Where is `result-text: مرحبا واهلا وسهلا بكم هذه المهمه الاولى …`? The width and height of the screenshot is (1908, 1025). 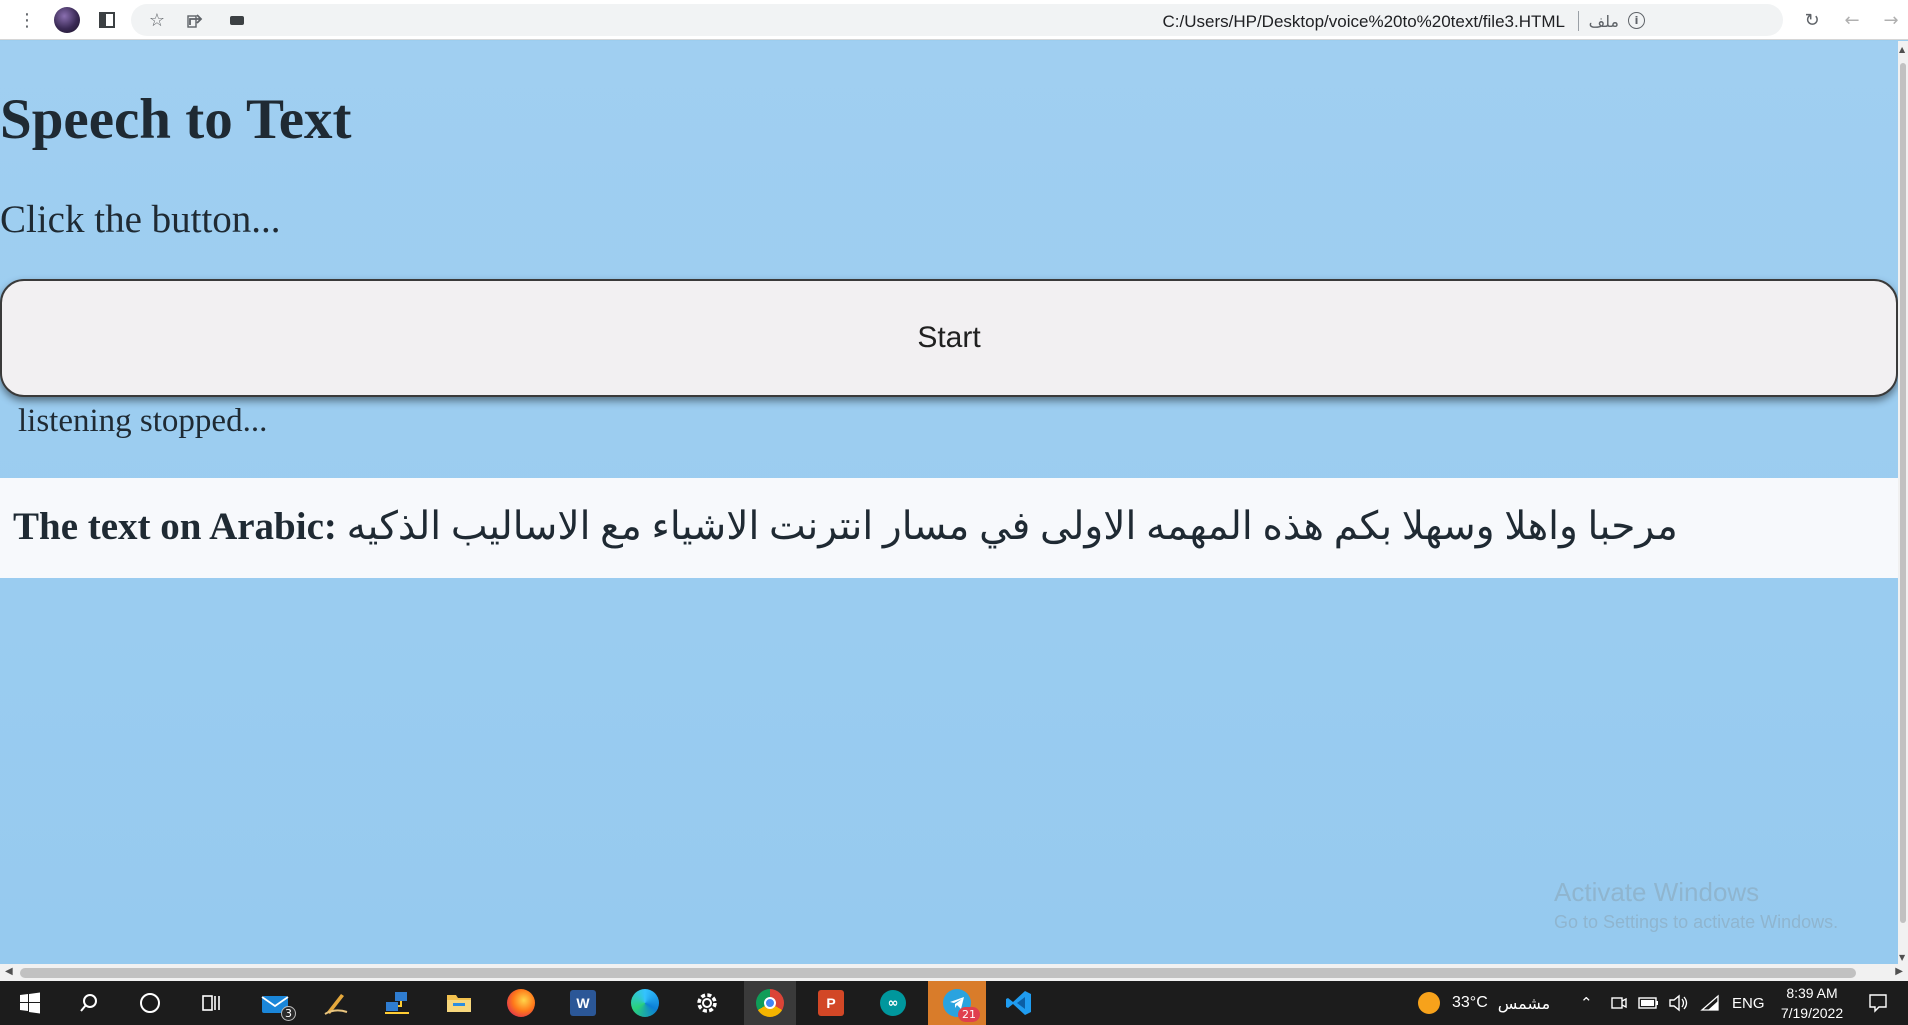
result-text: مرحبا واهلا وسهلا بكم هذه المهمه الاولى … is located at coordinates (1012, 526).